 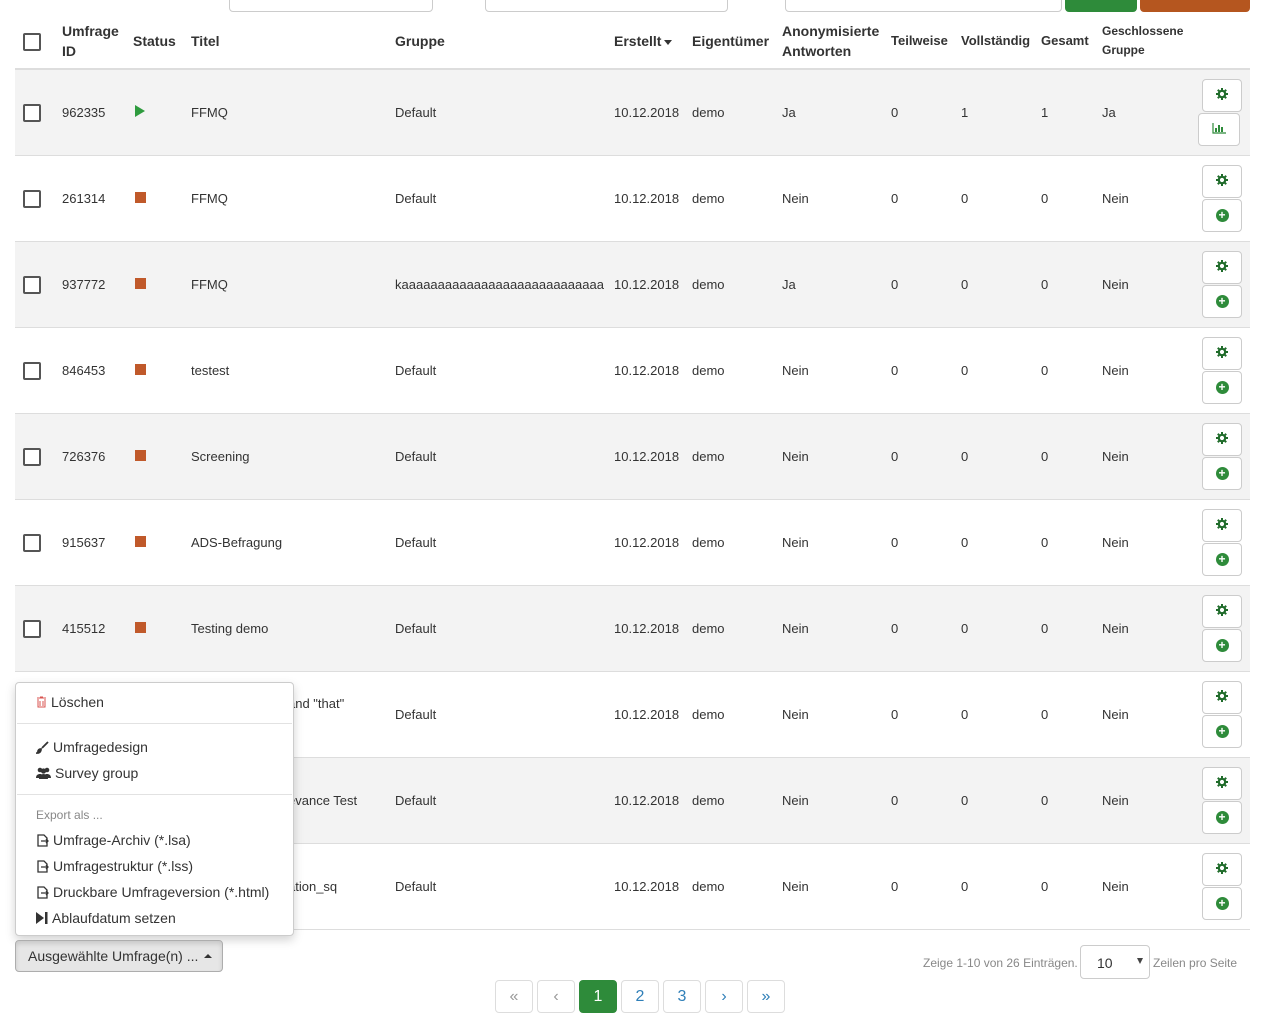 I want to click on col-closed-group: Geschlossene Gruppe, so click(x=1147, y=42).